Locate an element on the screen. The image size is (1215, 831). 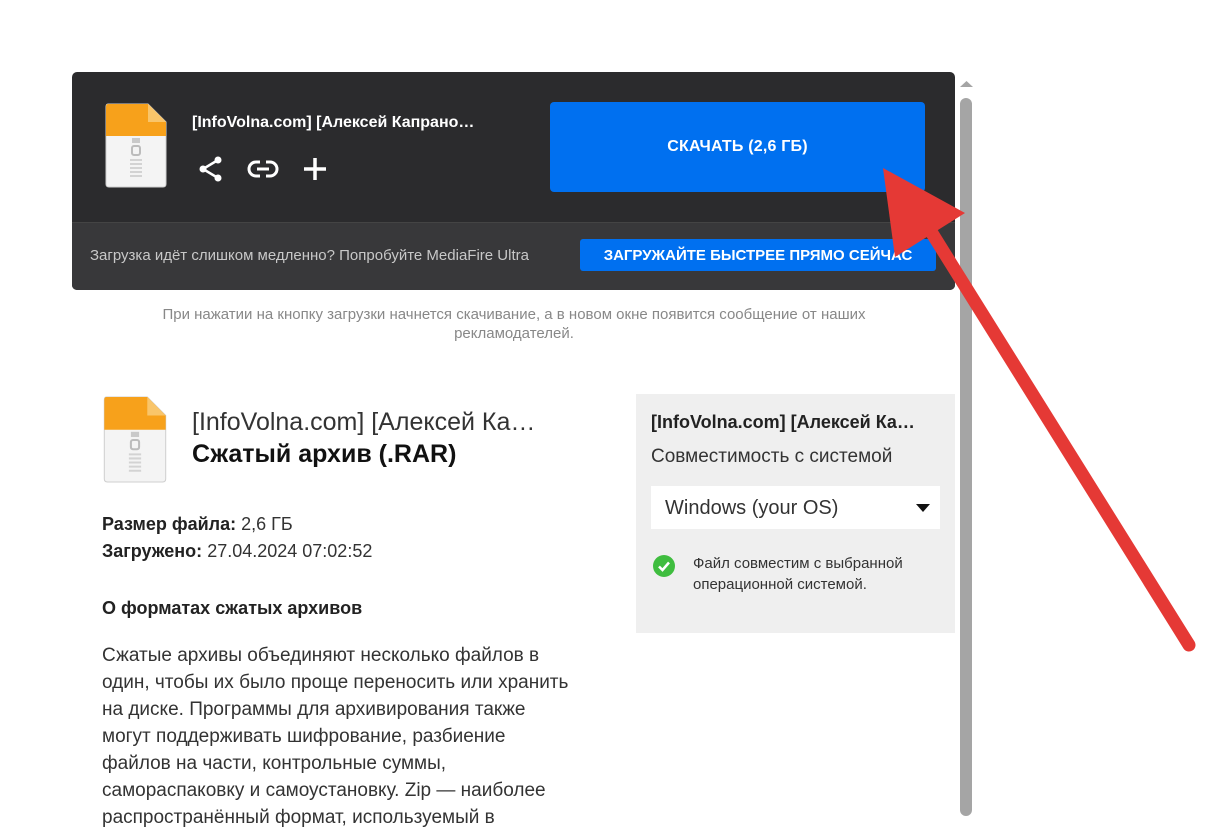
uploaded-row: Загружено: 27.04.2024 07:02:52 is located at coordinates (237, 551).